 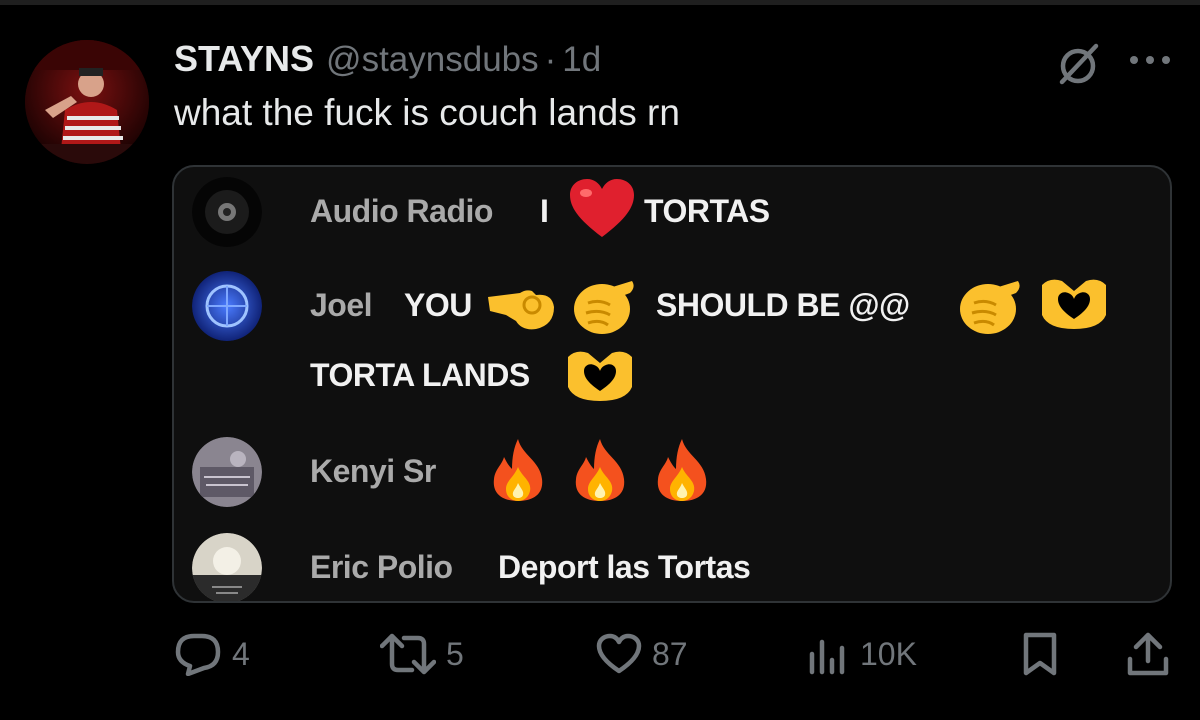 What do you see at coordinates (670, 653) in the screenshot?
I see `like-count: 87` at bounding box center [670, 653].